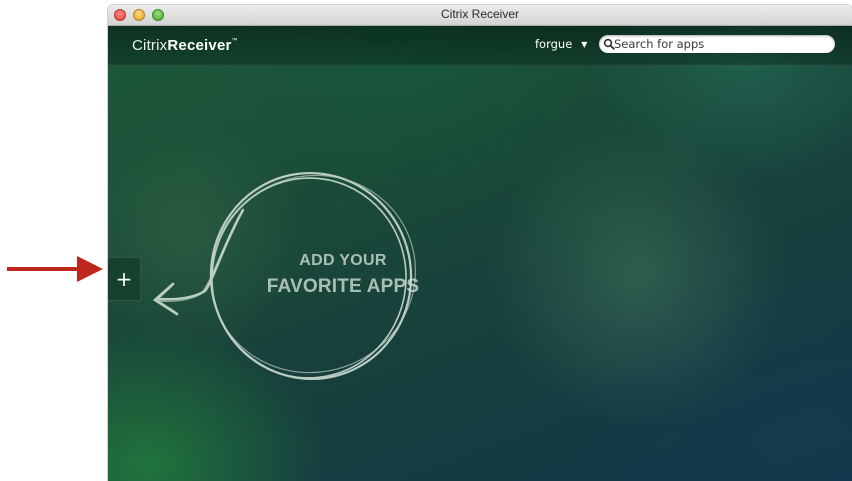 The width and height of the screenshot is (852, 481). I want to click on citrix-receiver-logo: CitrixReceiver™, so click(185, 45).